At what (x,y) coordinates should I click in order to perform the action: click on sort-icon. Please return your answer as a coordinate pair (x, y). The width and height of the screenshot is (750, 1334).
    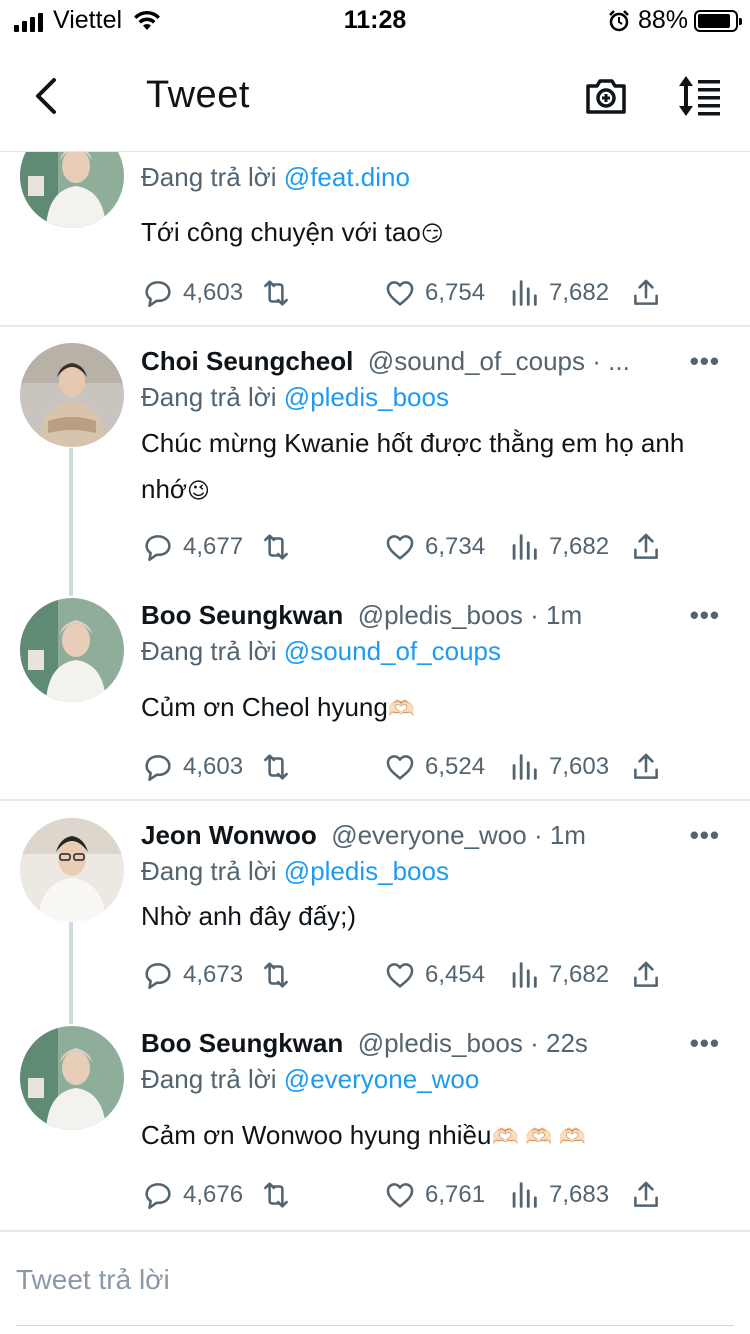
    Looking at the image, I should click on (699, 96).